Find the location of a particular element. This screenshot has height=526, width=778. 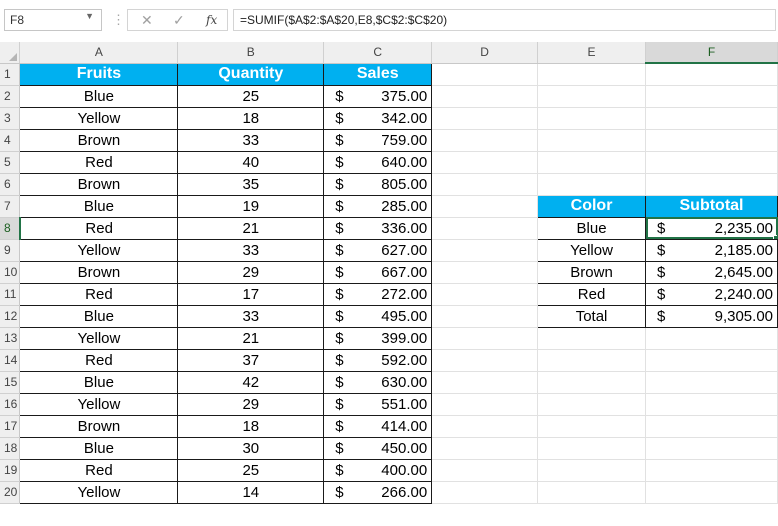

cell-sales: $805.00 is located at coordinates (378, 184).